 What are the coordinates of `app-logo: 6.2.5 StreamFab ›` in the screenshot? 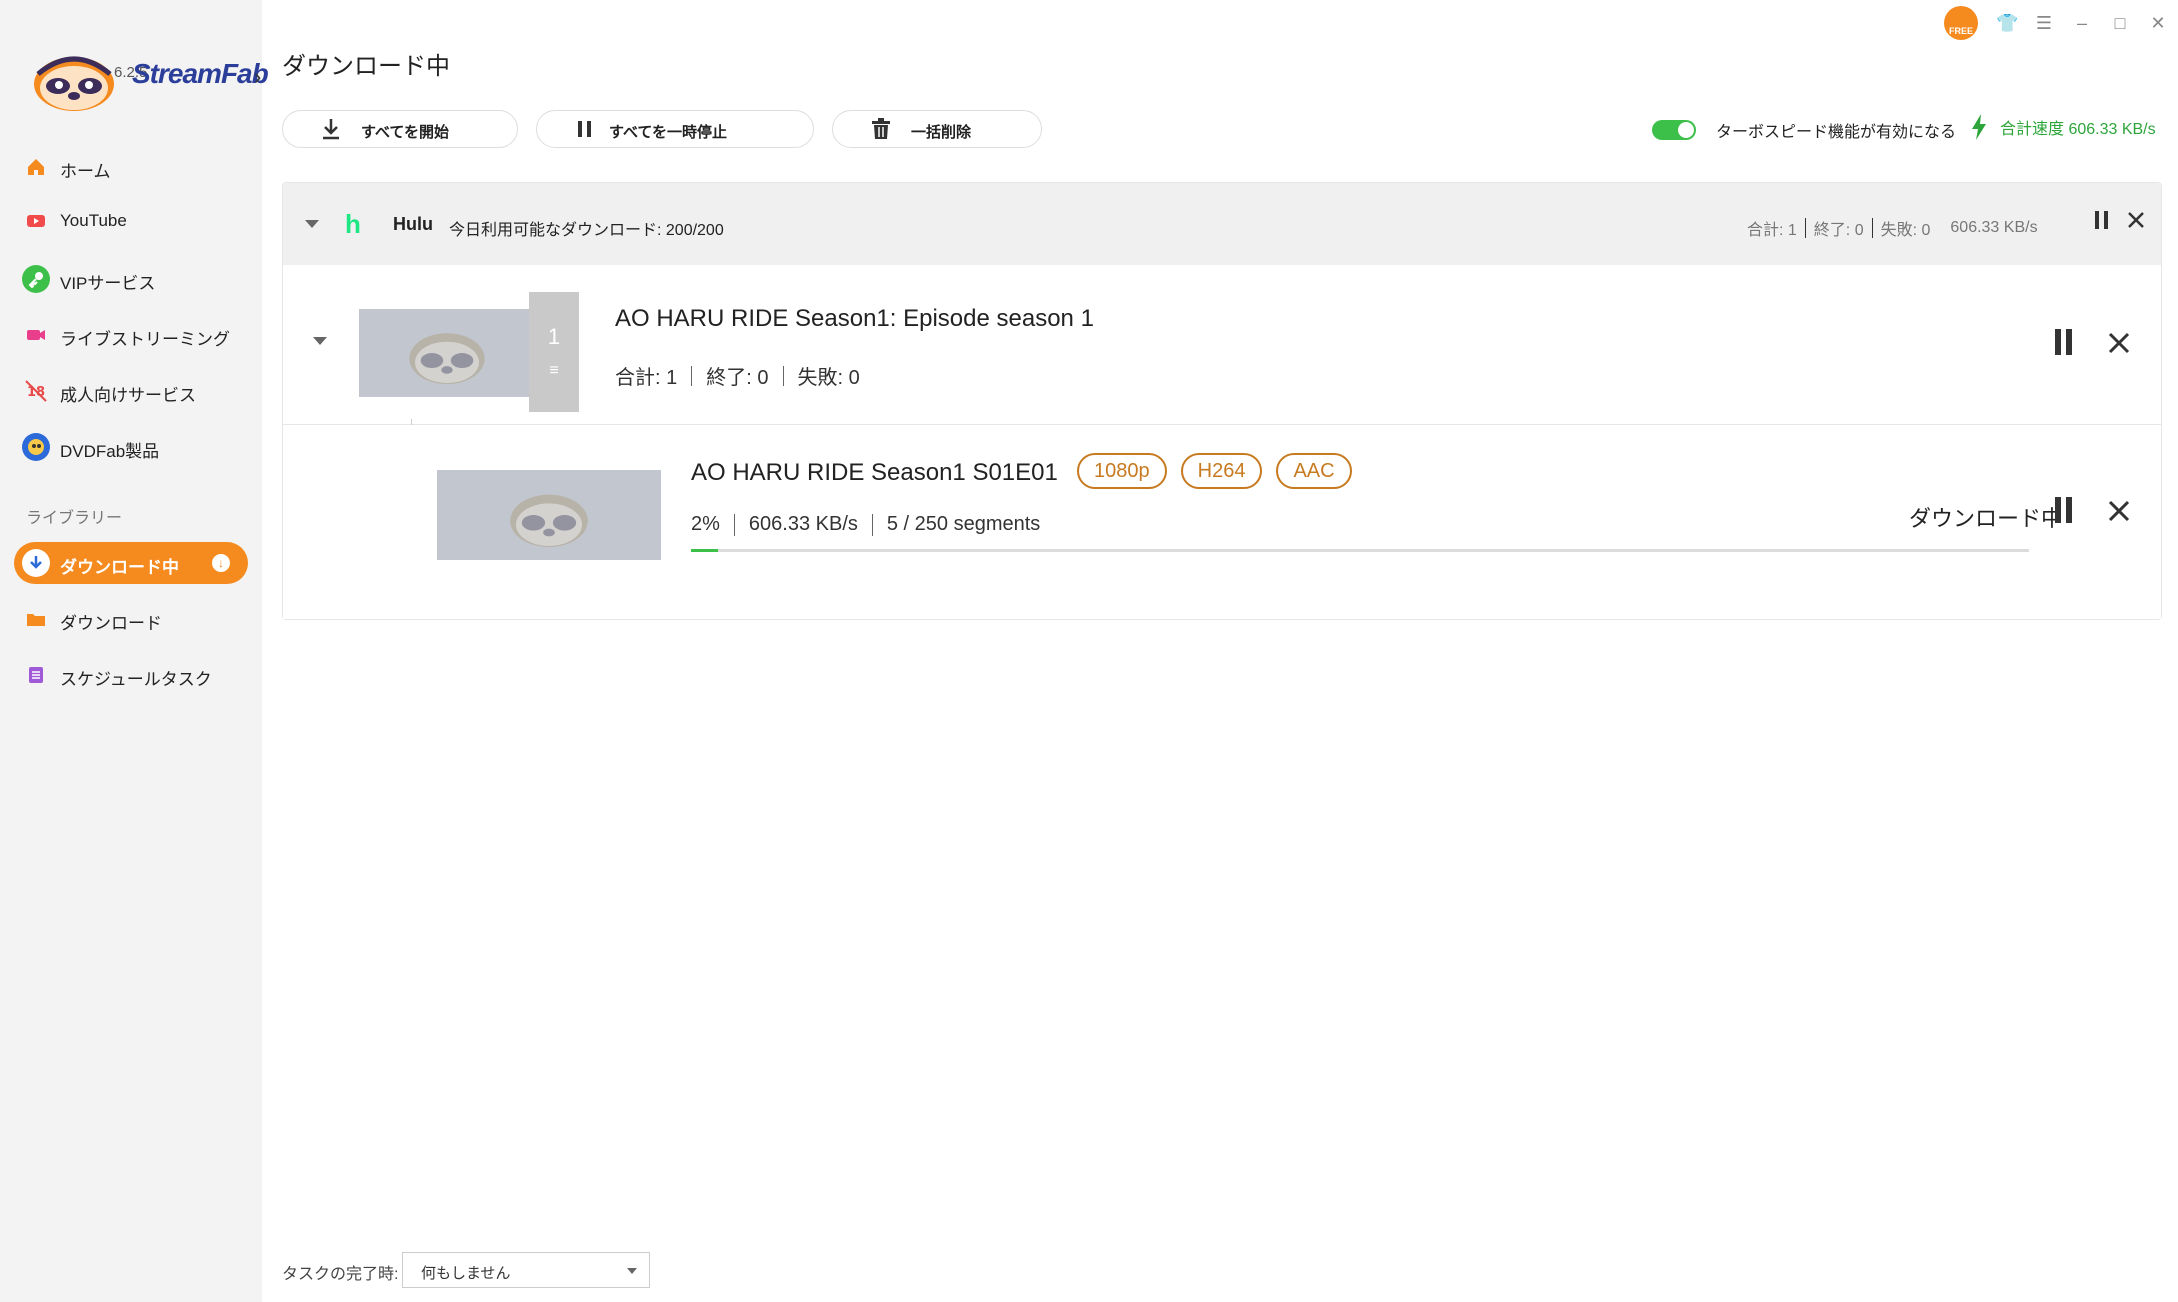 It's located at (148, 80).